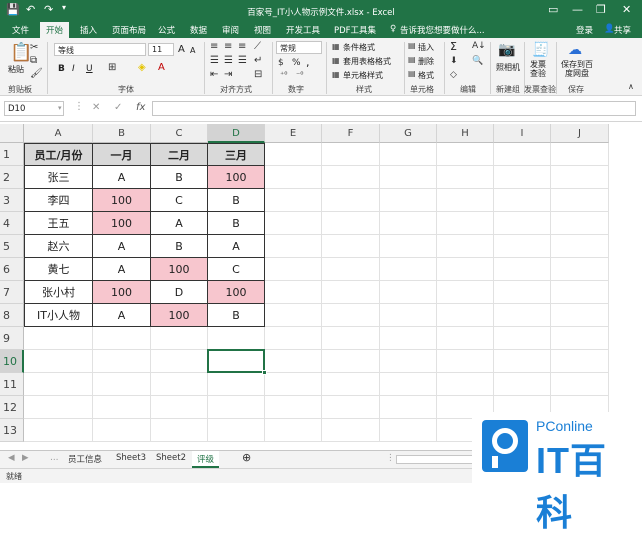  What do you see at coordinates (262, 30) in the screenshot?
I see `tab-view: 视图` at bounding box center [262, 30].